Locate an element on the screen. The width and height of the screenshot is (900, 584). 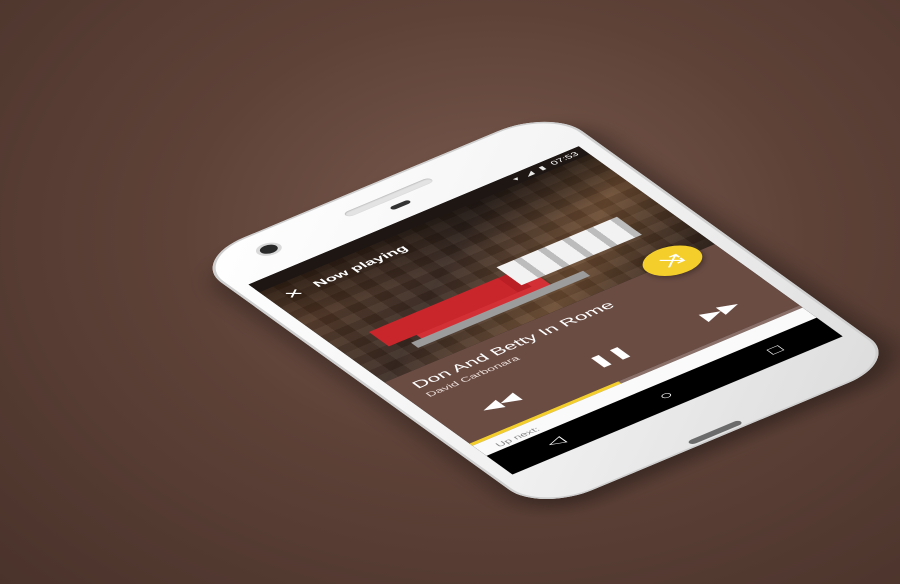
pause-button: ❚❚ is located at coordinates (609, 357).